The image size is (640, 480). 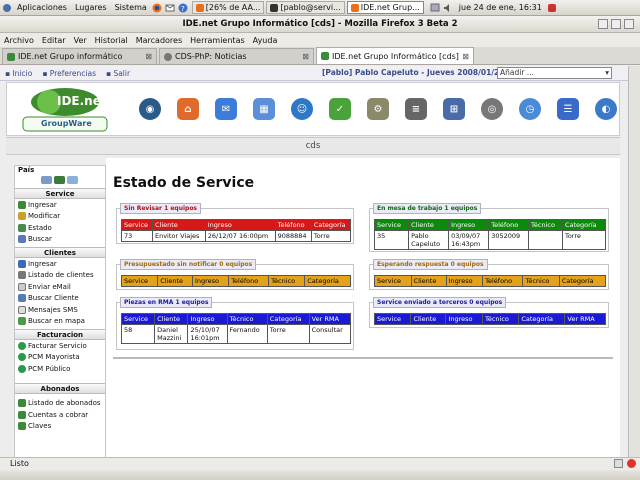 I want to click on tasks-icon: ✓, so click(x=340, y=109).